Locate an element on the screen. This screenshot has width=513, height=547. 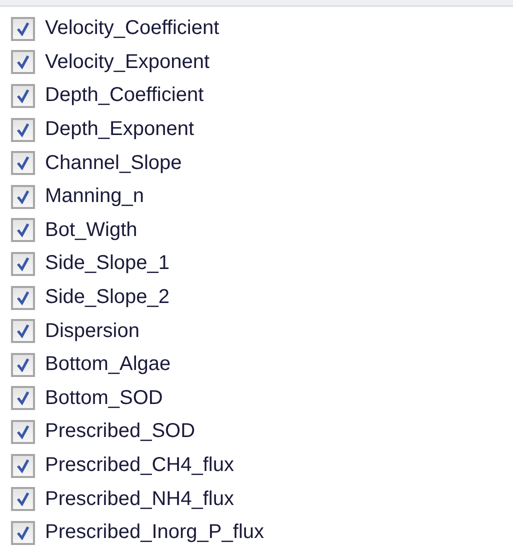
checkbox-label: Prescribed_NH4_flux is located at coordinates (139, 499).